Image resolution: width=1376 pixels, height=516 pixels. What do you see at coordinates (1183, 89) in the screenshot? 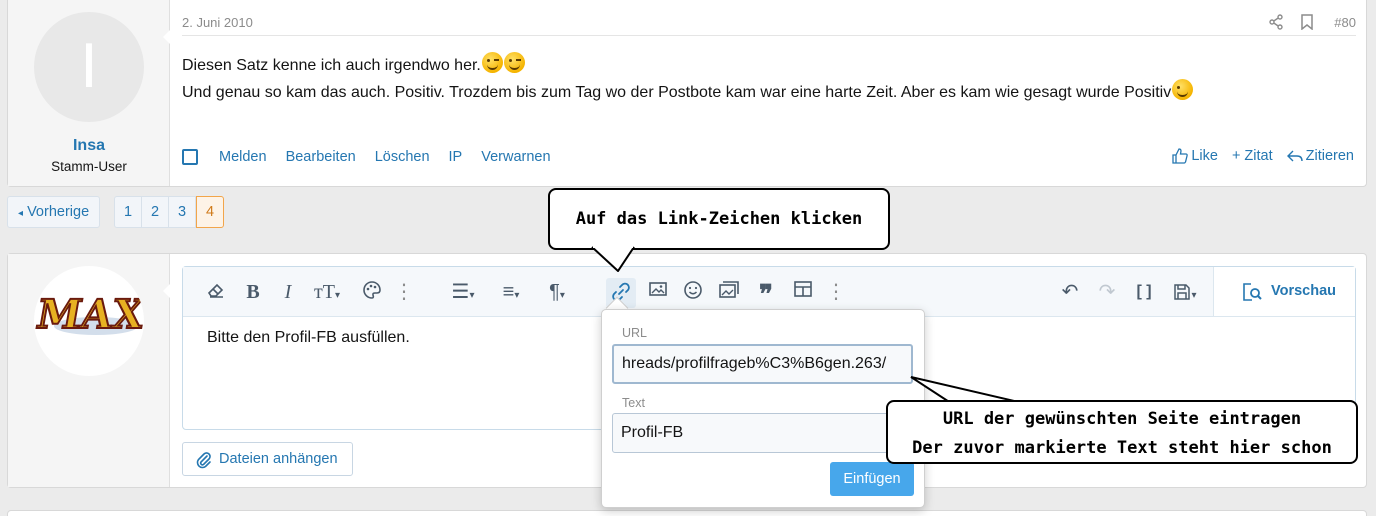
I see `smile-emoji-icon` at bounding box center [1183, 89].